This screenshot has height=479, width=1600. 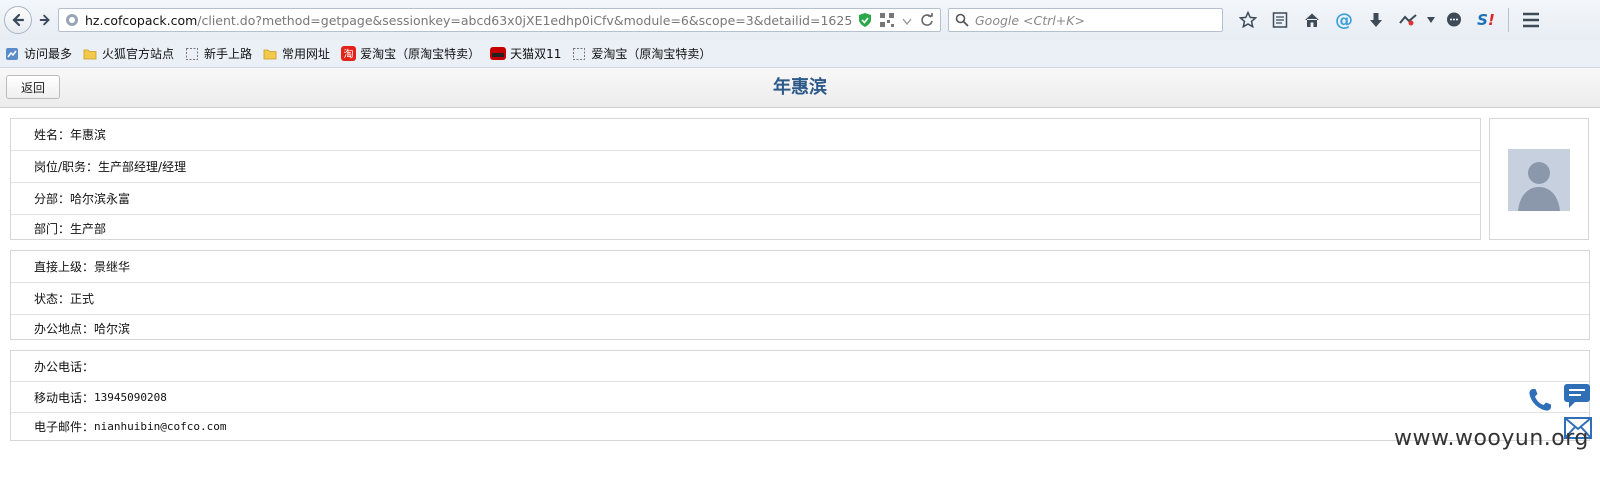 I want to click on bookmark-item: 访问最多, so click(x=38, y=53).